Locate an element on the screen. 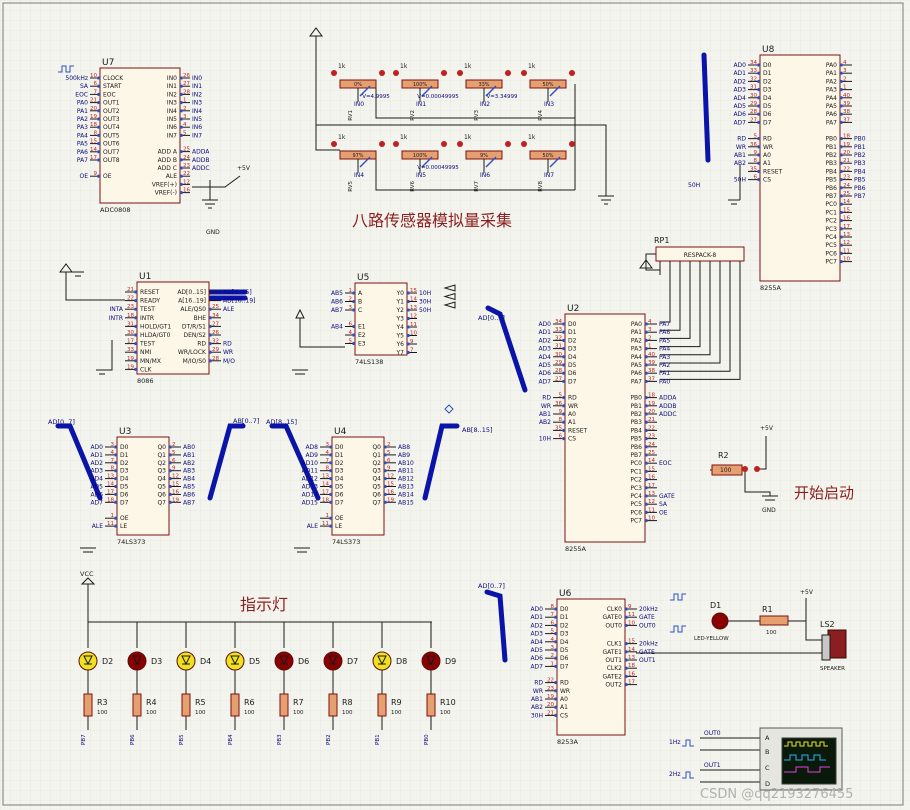 The image size is (910, 810). u2-pin-name-d1: D1 is located at coordinates (572, 332).